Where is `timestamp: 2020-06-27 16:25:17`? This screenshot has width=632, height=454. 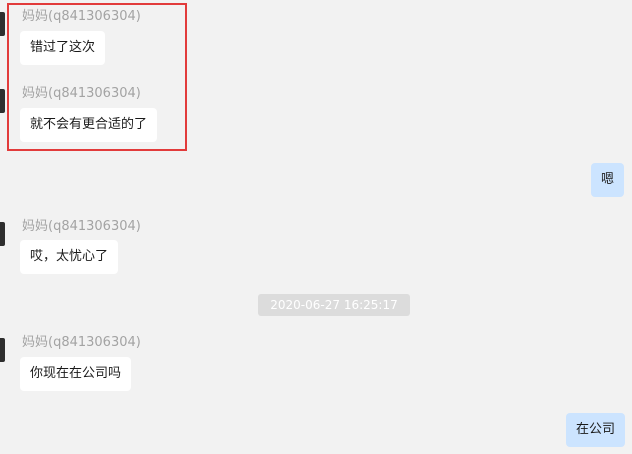 timestamp: 2020-06-27 16:25:17 is located at coordinates (334, 305).